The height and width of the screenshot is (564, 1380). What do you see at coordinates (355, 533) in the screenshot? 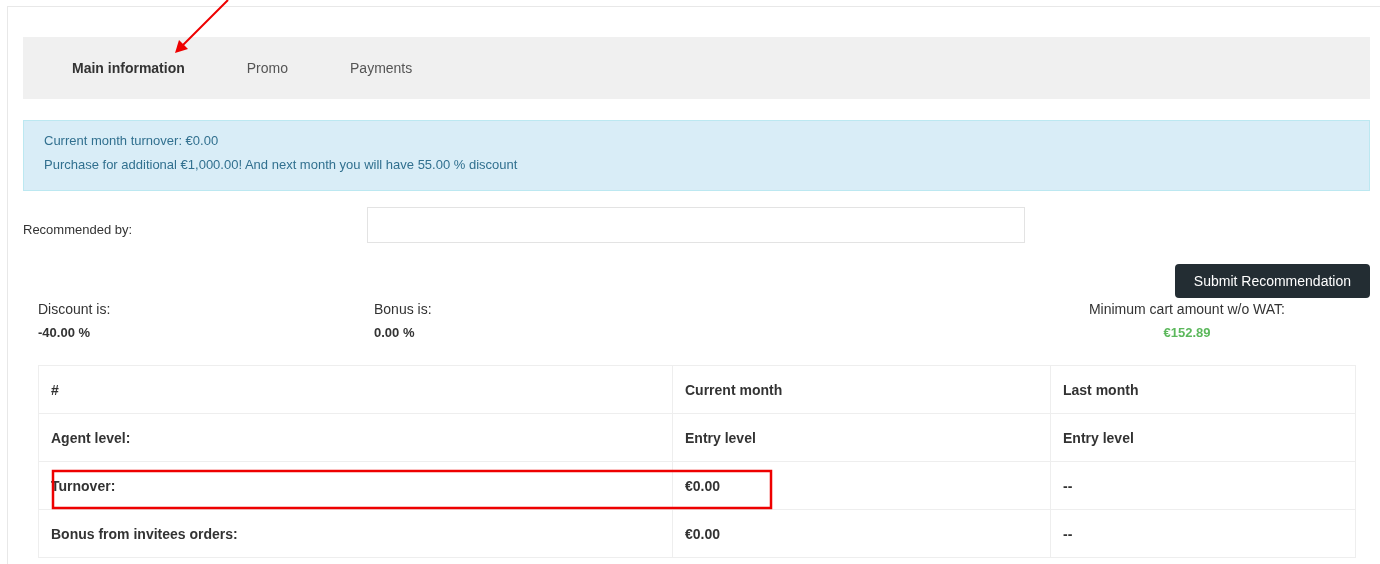
I see `table-cell: Bonus from invitees orders:` at bounding box center [355, 533].